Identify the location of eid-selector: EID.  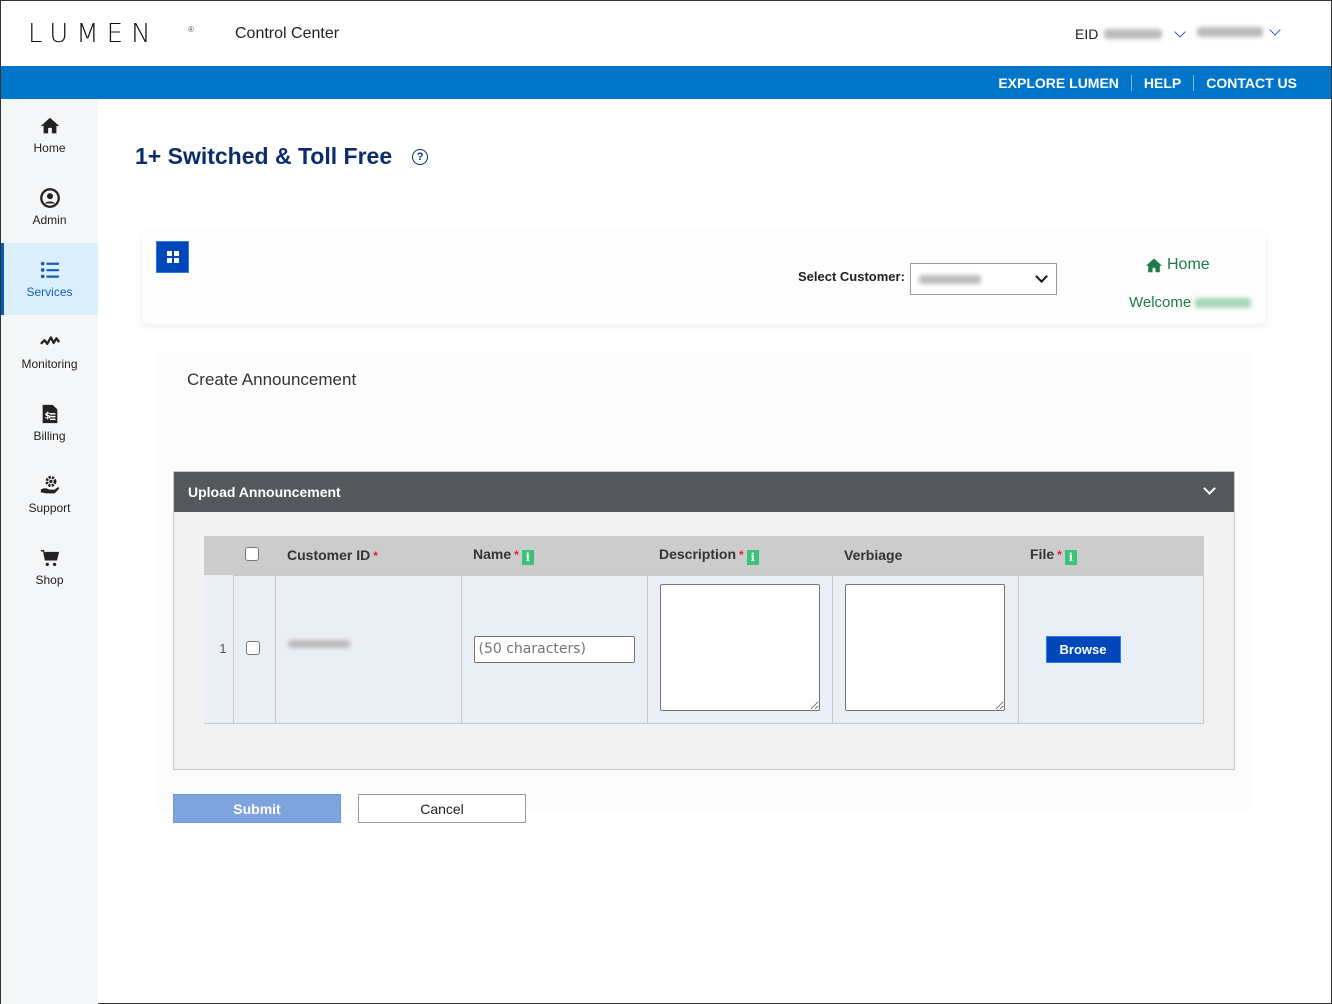
(1132, 34).